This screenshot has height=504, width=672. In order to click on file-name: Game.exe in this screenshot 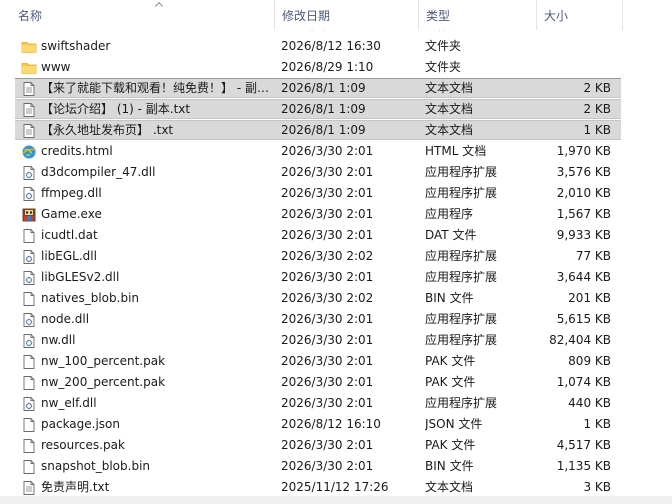, I will do `click(71, 214)`.